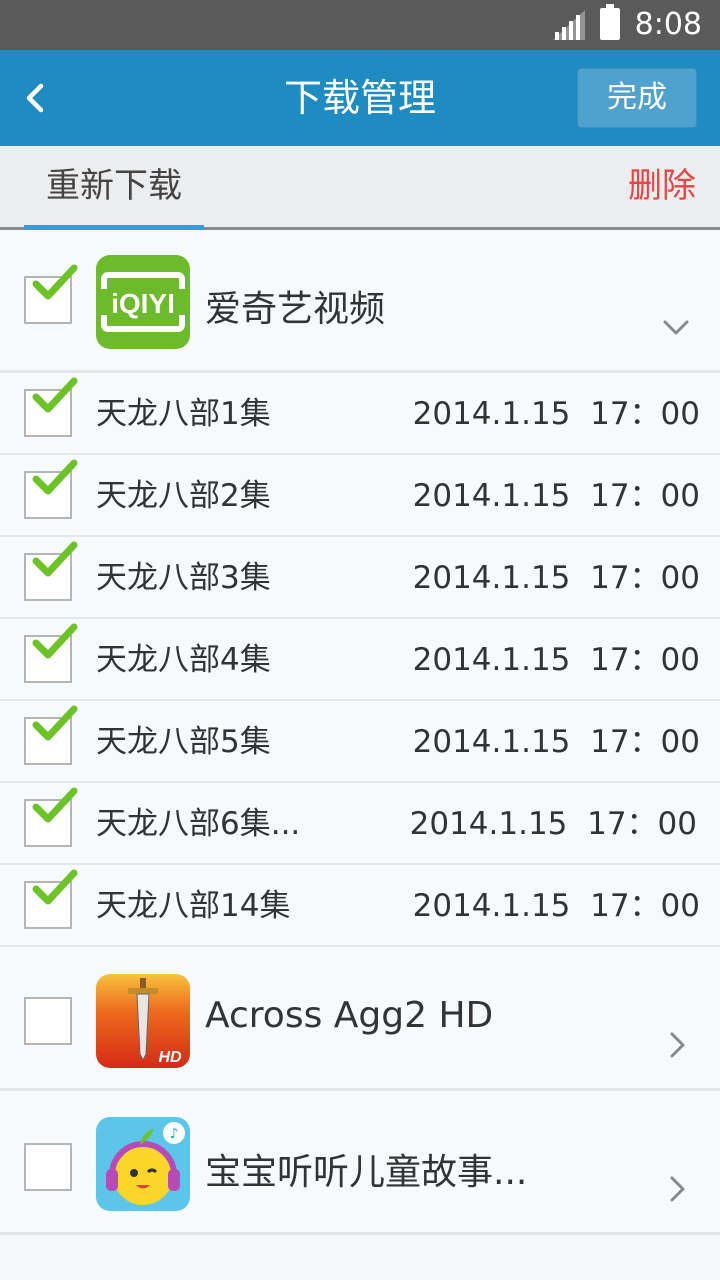 Image resolution: width=720 pixels, height=1280 pixels. I want to click on app-name: Across Agg2 HD, so click(349, 1015).